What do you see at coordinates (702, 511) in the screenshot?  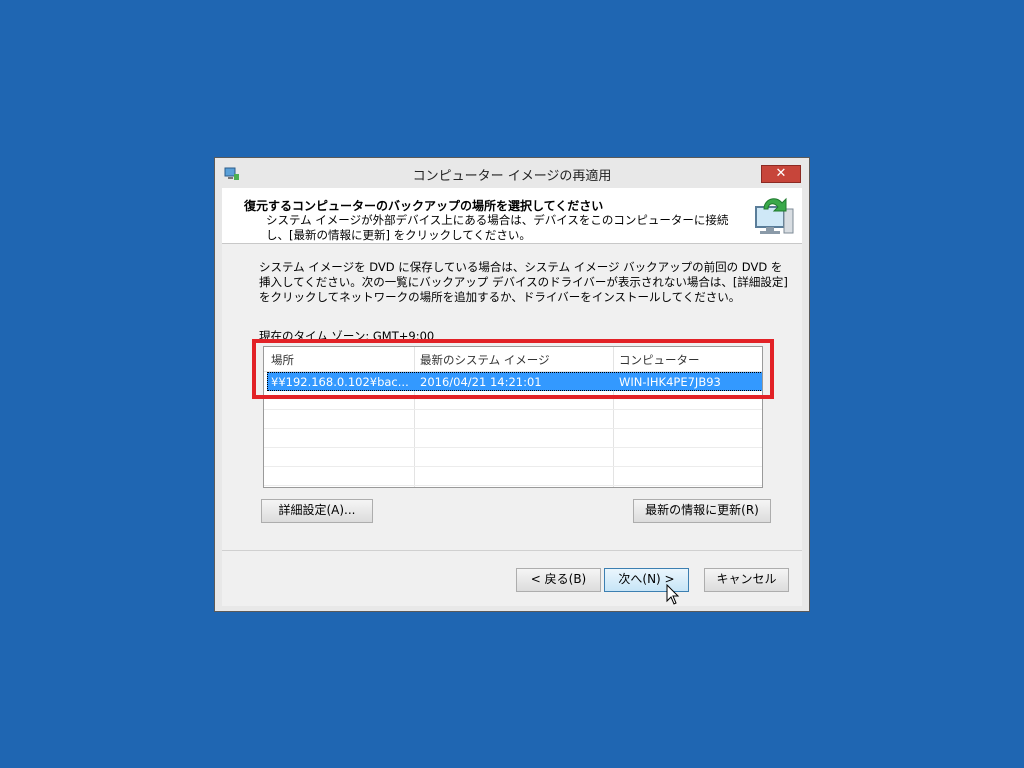 I see `refresh-button: 最新の情報に更新(R)` at bounding box center [702, 511].